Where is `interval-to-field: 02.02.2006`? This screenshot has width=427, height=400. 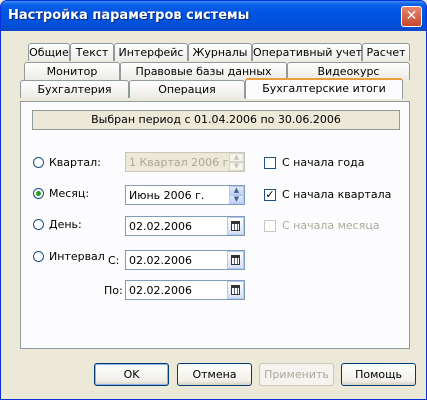 interval-to-field: 02.02.2006 is located at coordinates (185, 290).